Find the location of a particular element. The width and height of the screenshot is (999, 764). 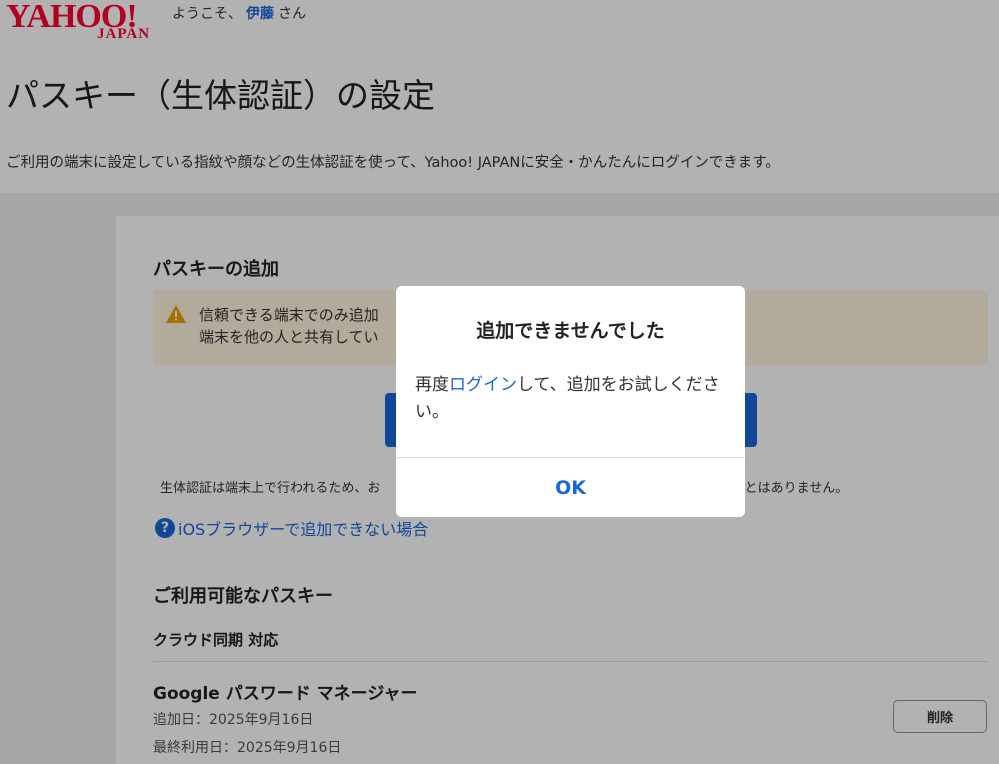

dialog-message: 再度ログインして、追加をお試しください。 is located at coordinates (572, 399).